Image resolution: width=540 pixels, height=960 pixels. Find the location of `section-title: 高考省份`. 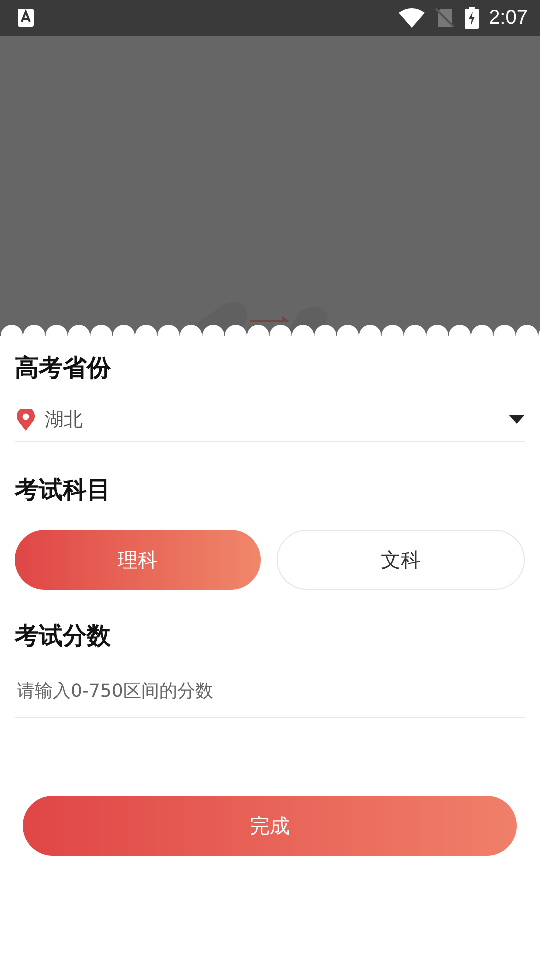

section-title: 高考省份 is located at coordinates (63, 368).